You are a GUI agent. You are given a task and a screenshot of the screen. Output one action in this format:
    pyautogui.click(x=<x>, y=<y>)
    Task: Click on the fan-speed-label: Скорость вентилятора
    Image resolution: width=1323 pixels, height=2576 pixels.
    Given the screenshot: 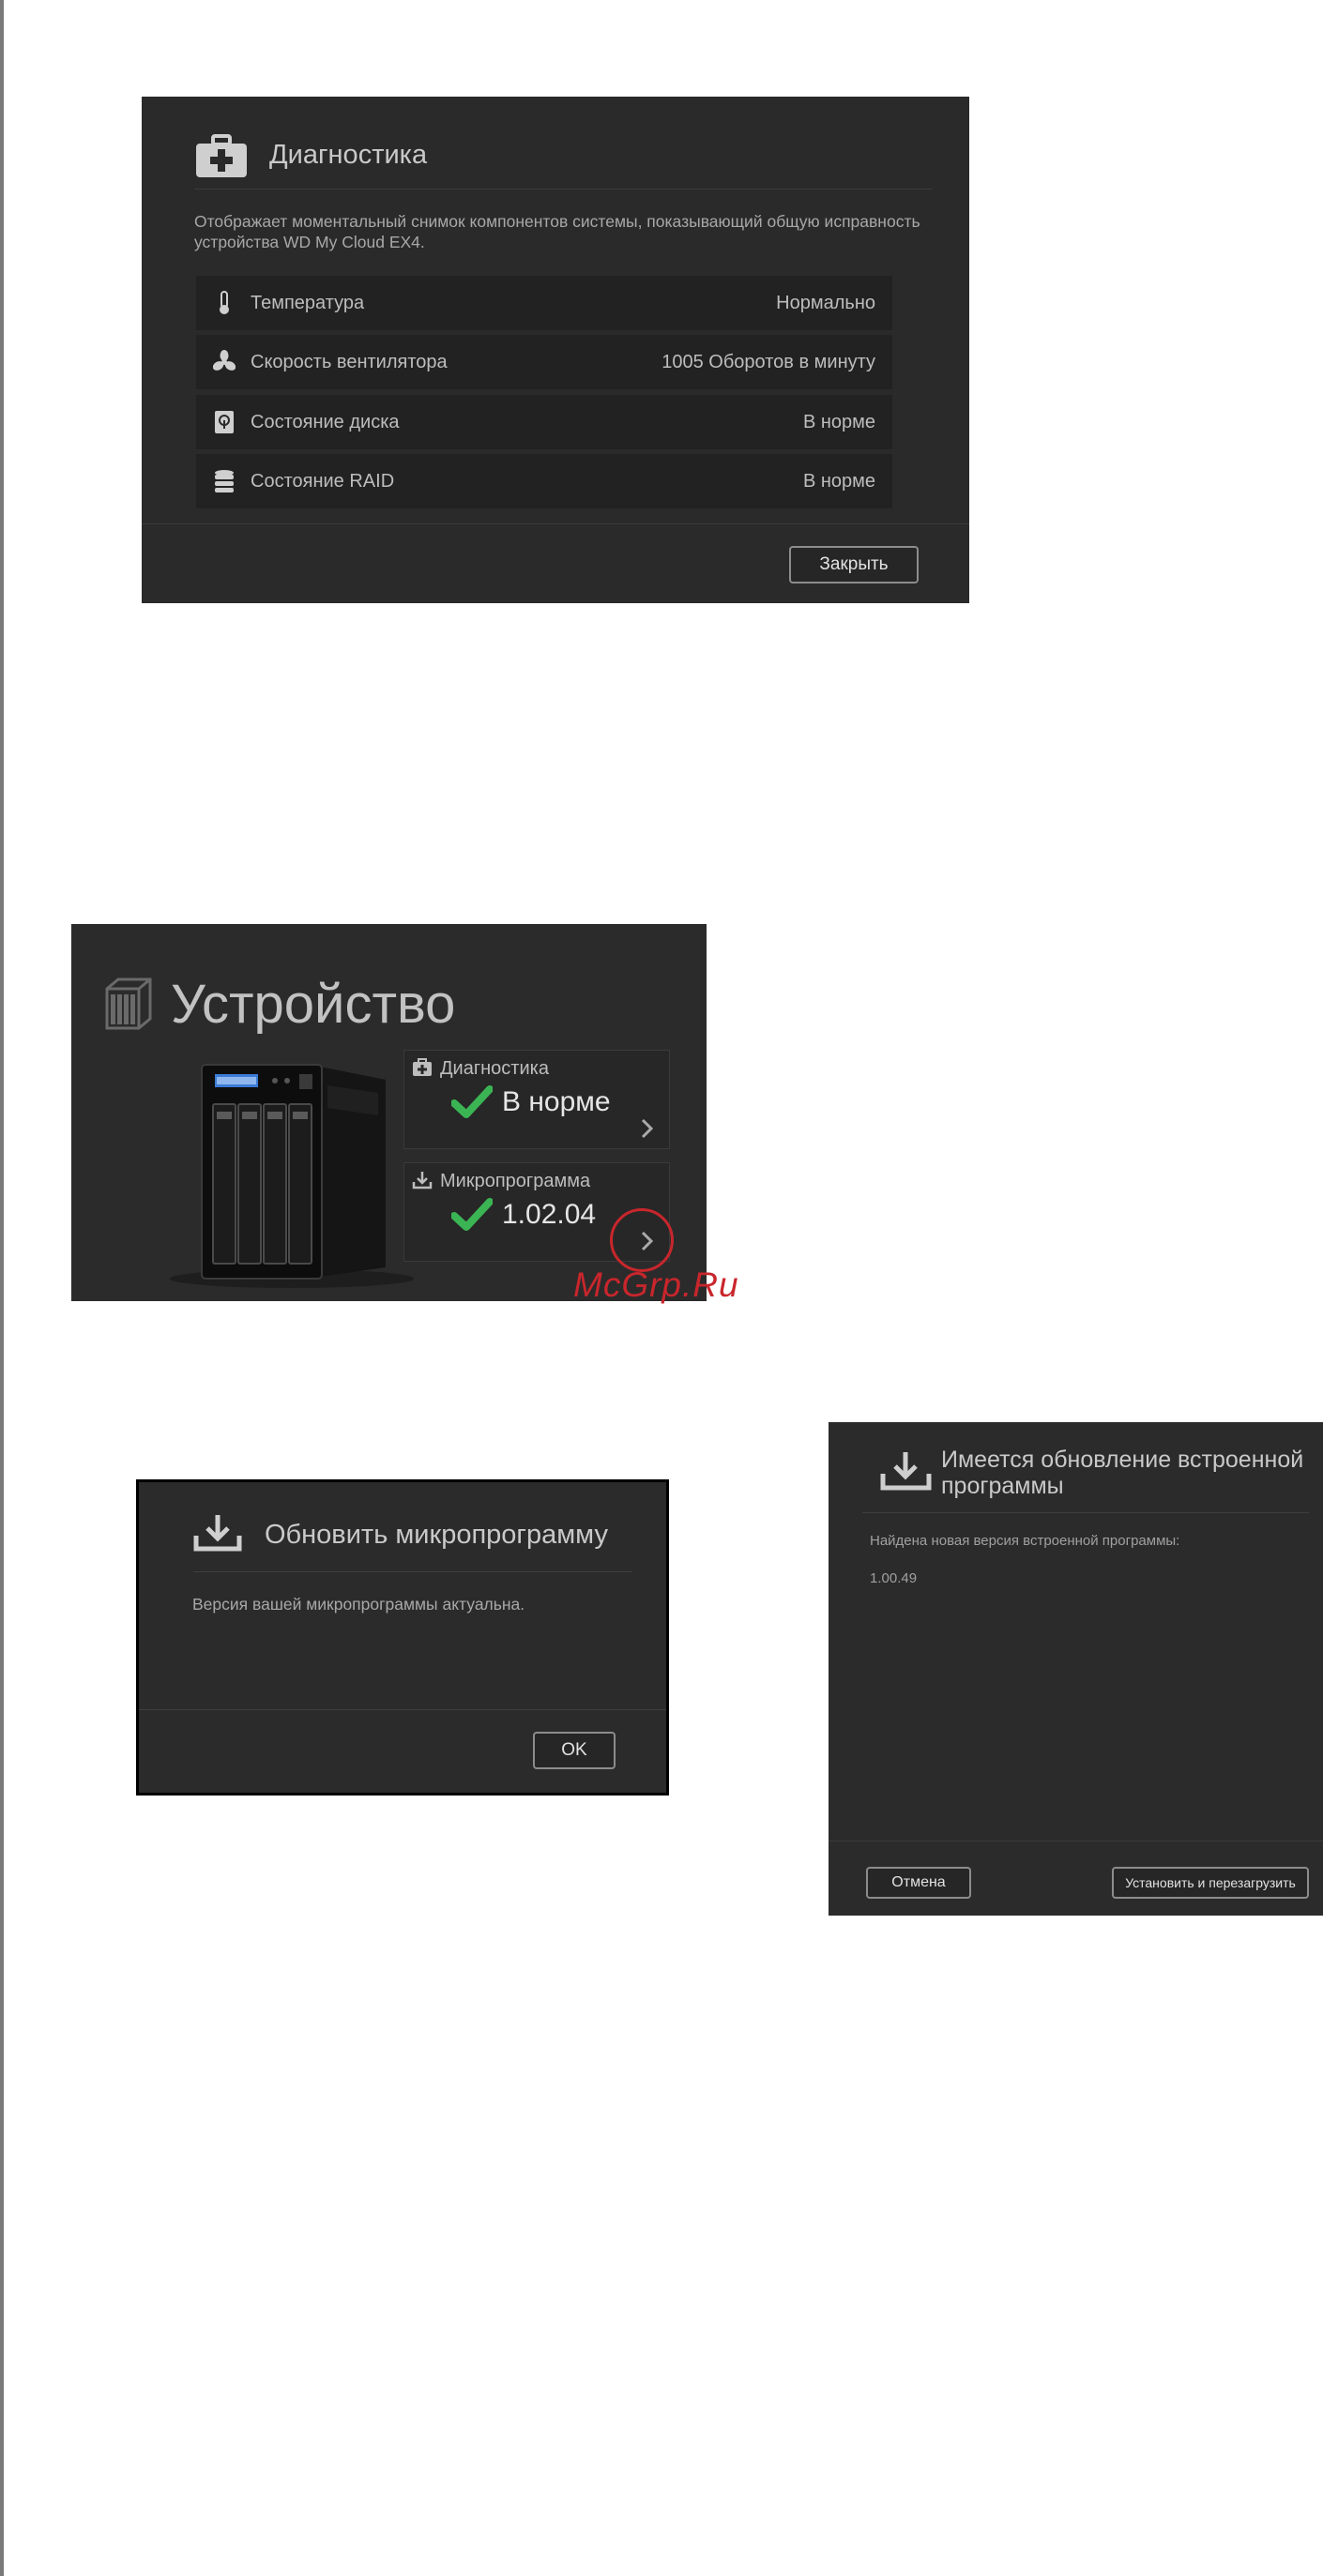 What is the action you would take?
    pyautogui.click(x=349, y=362)
    